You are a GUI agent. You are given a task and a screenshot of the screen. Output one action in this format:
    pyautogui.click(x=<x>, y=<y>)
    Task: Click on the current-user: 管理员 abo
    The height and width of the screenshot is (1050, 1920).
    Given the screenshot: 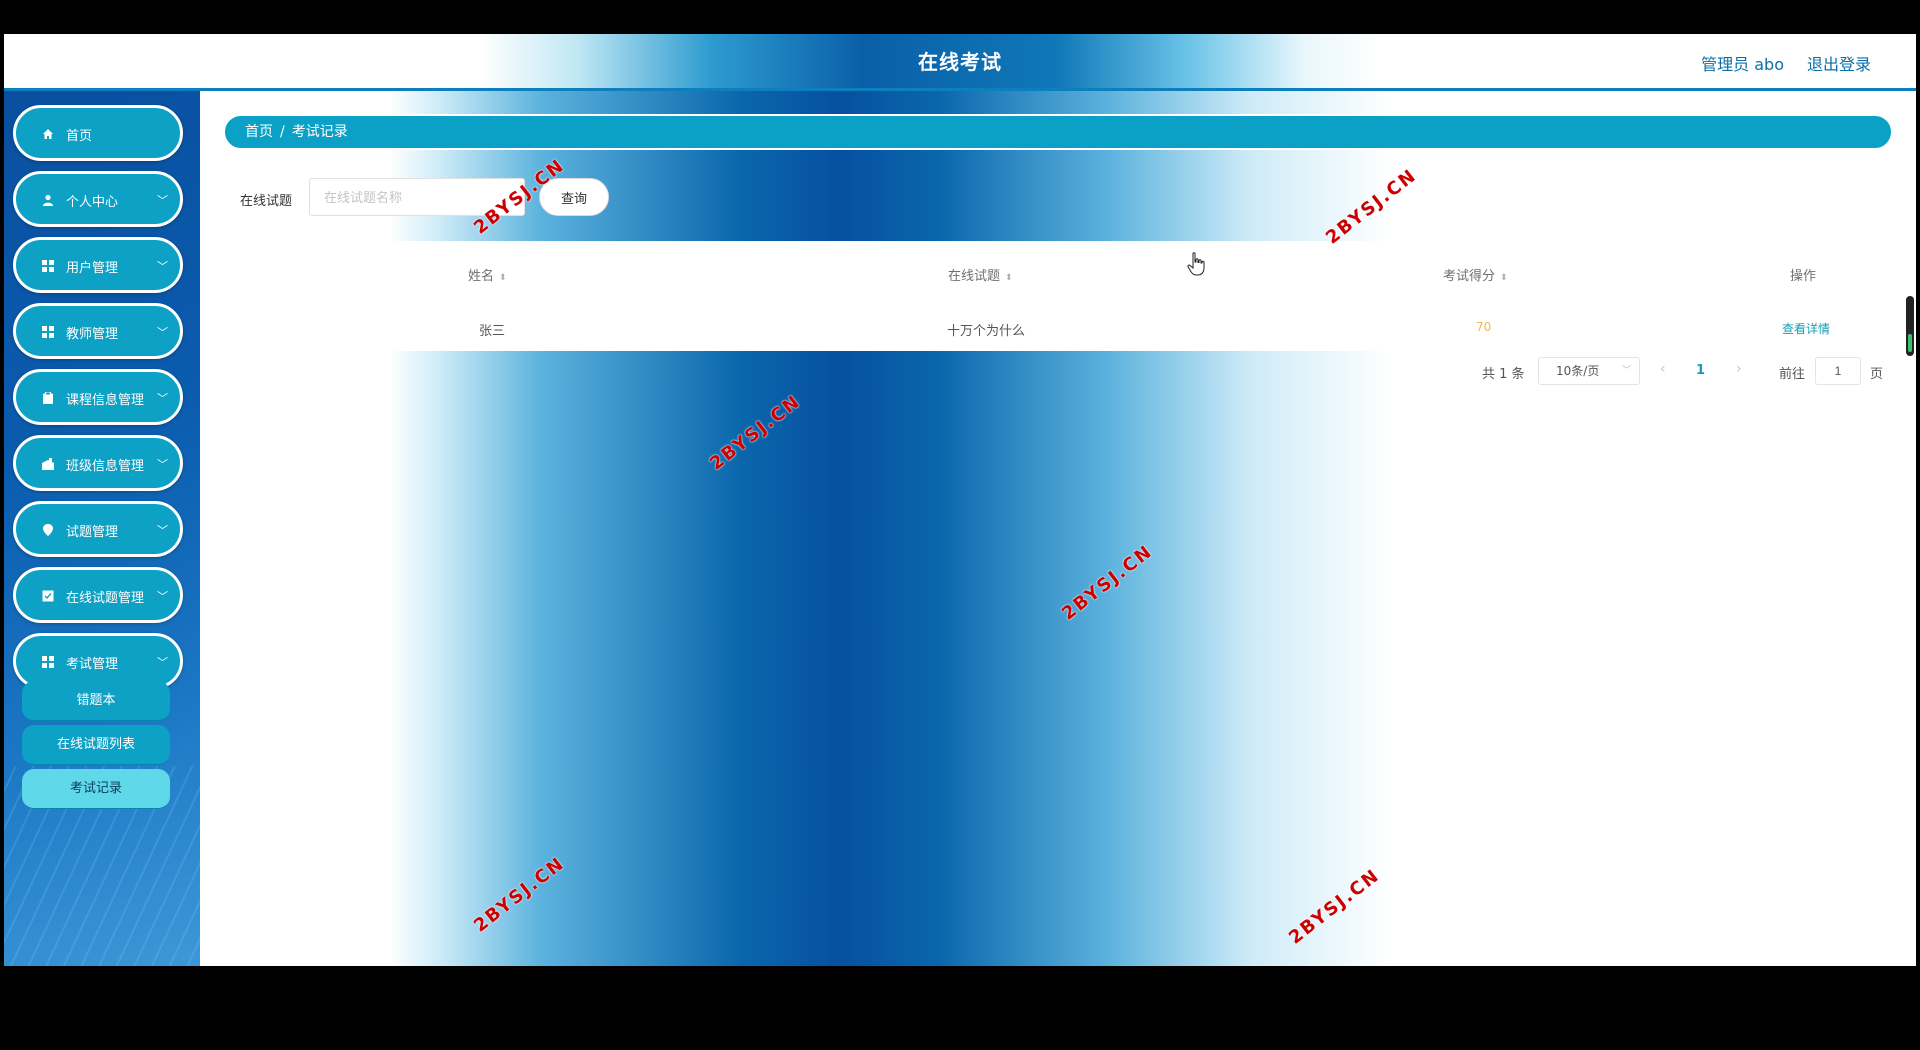 What is the action you would take?
    pyautogui.click(x=1742, y=64)
    